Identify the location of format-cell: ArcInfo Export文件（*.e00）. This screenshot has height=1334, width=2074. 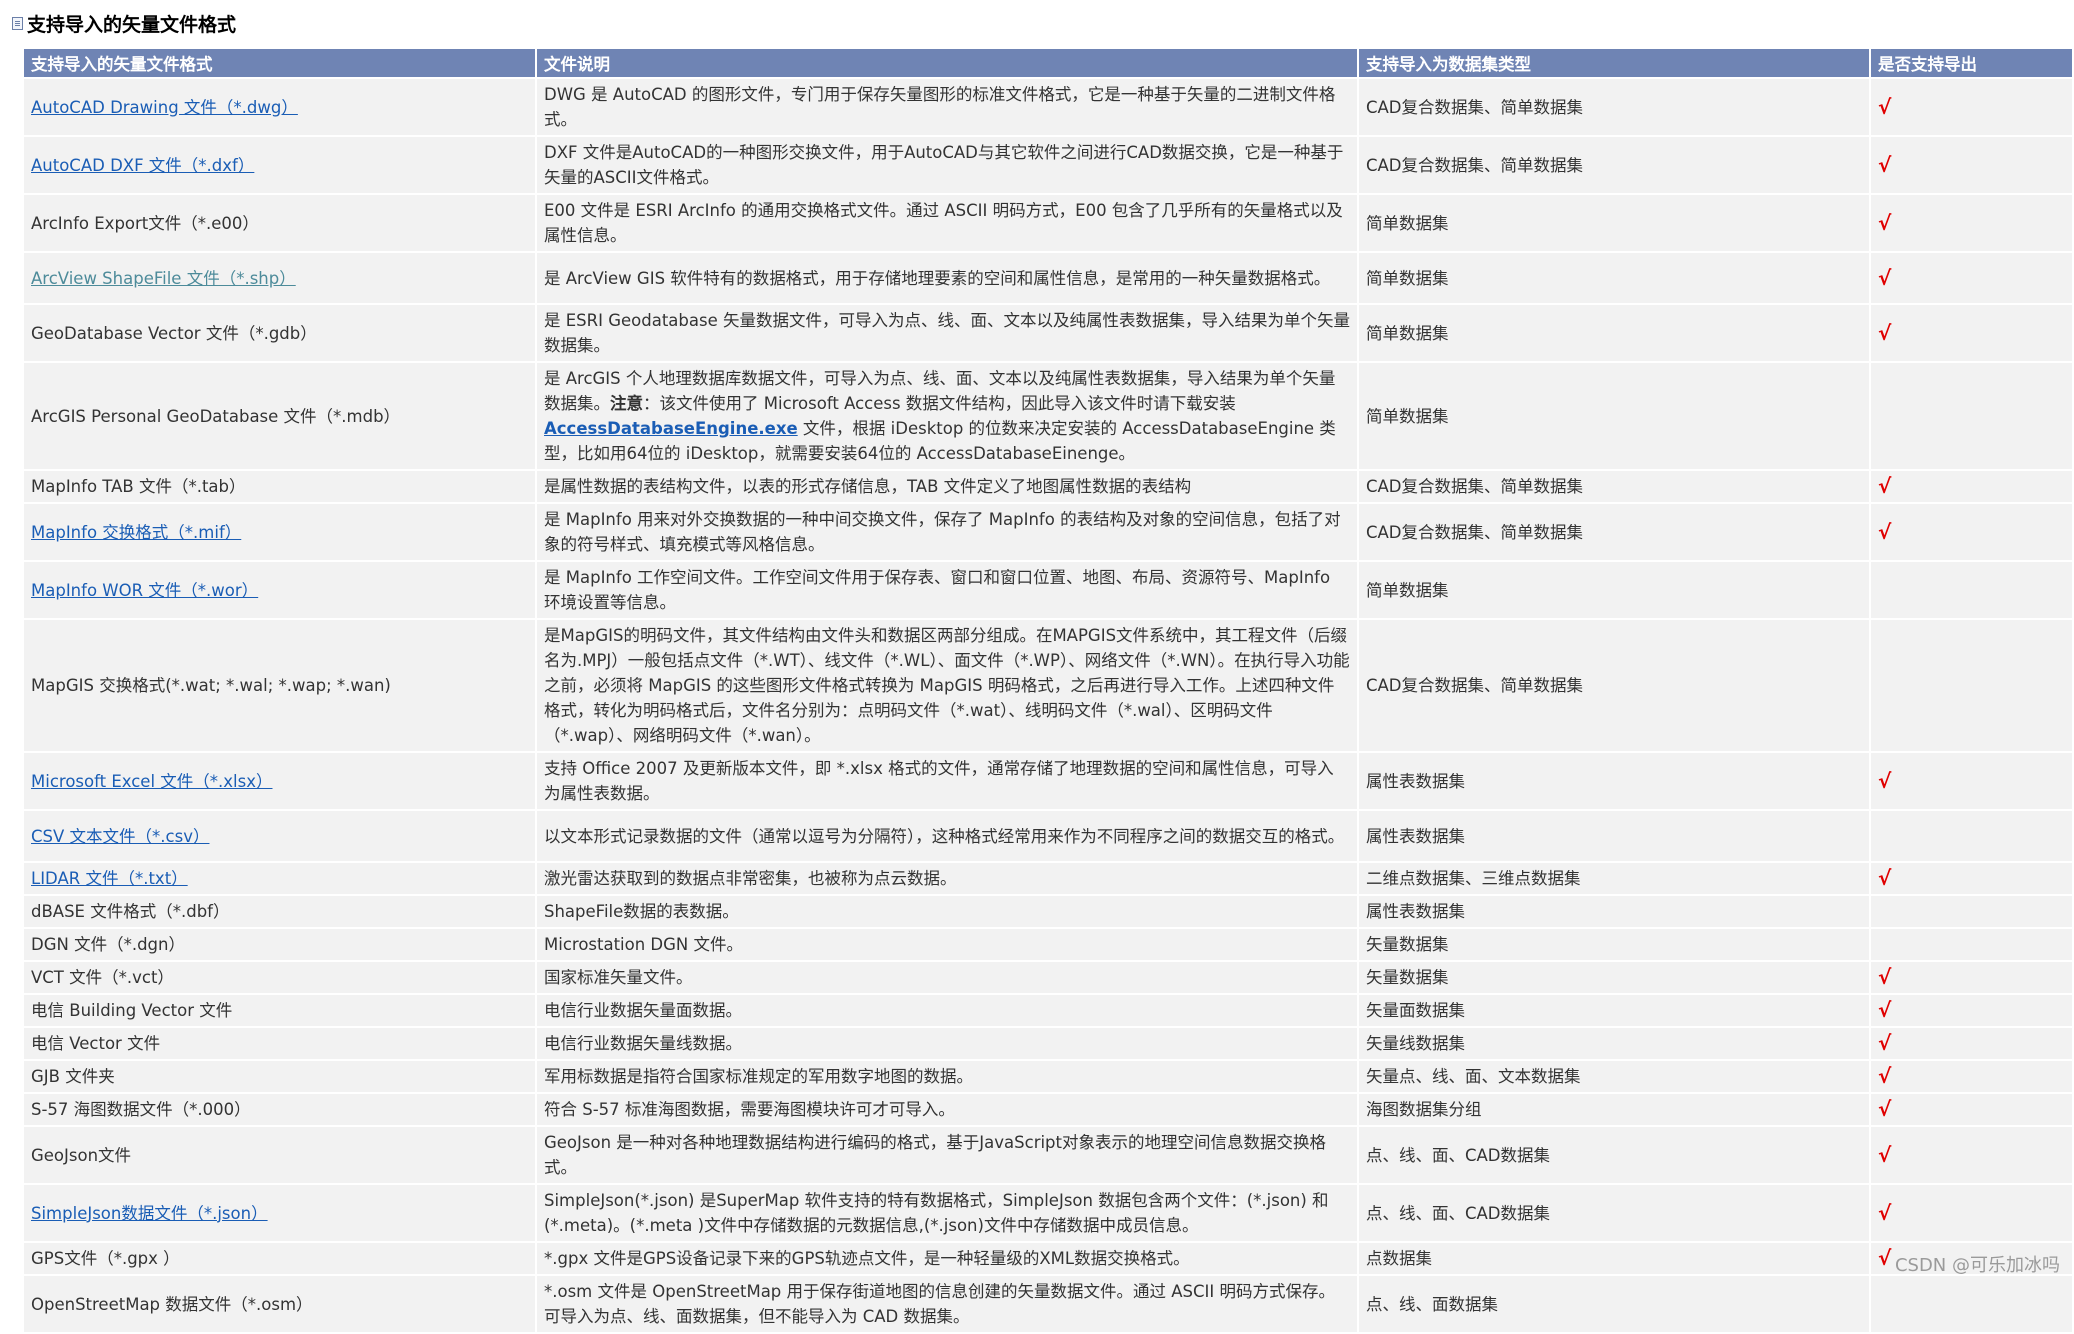
(279, 223).